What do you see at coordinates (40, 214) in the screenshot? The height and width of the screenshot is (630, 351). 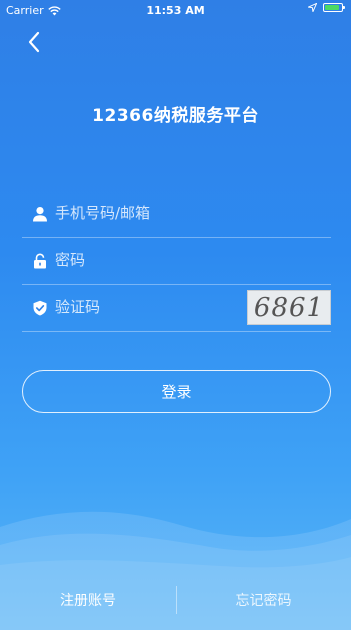 I see `user-icon` at bounding box center [40, 214].